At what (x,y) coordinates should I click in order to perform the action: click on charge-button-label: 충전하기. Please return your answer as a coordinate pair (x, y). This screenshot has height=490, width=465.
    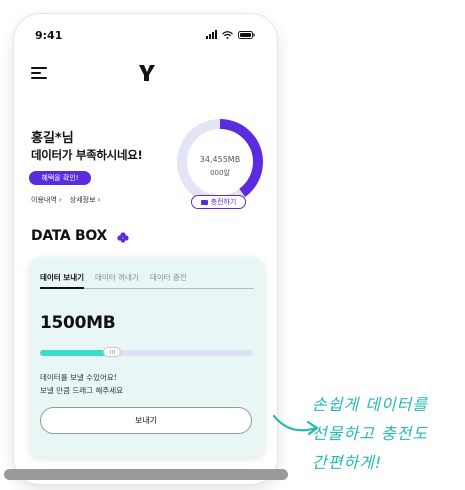
    Looking at the image, I should click on (223, 202).